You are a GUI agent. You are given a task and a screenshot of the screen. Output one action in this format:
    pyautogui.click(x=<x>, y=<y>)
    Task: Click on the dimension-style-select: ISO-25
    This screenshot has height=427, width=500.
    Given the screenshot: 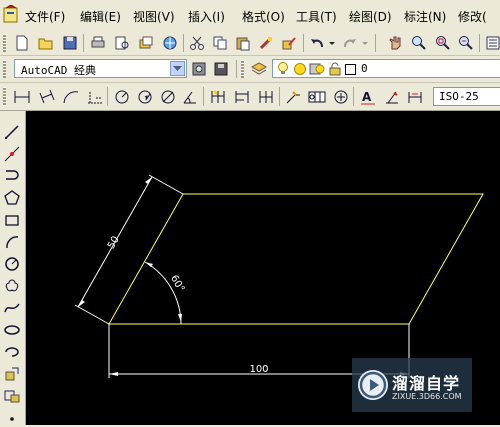 What is the action you would take?
    pyautogui.click(x=466, y=96)
    